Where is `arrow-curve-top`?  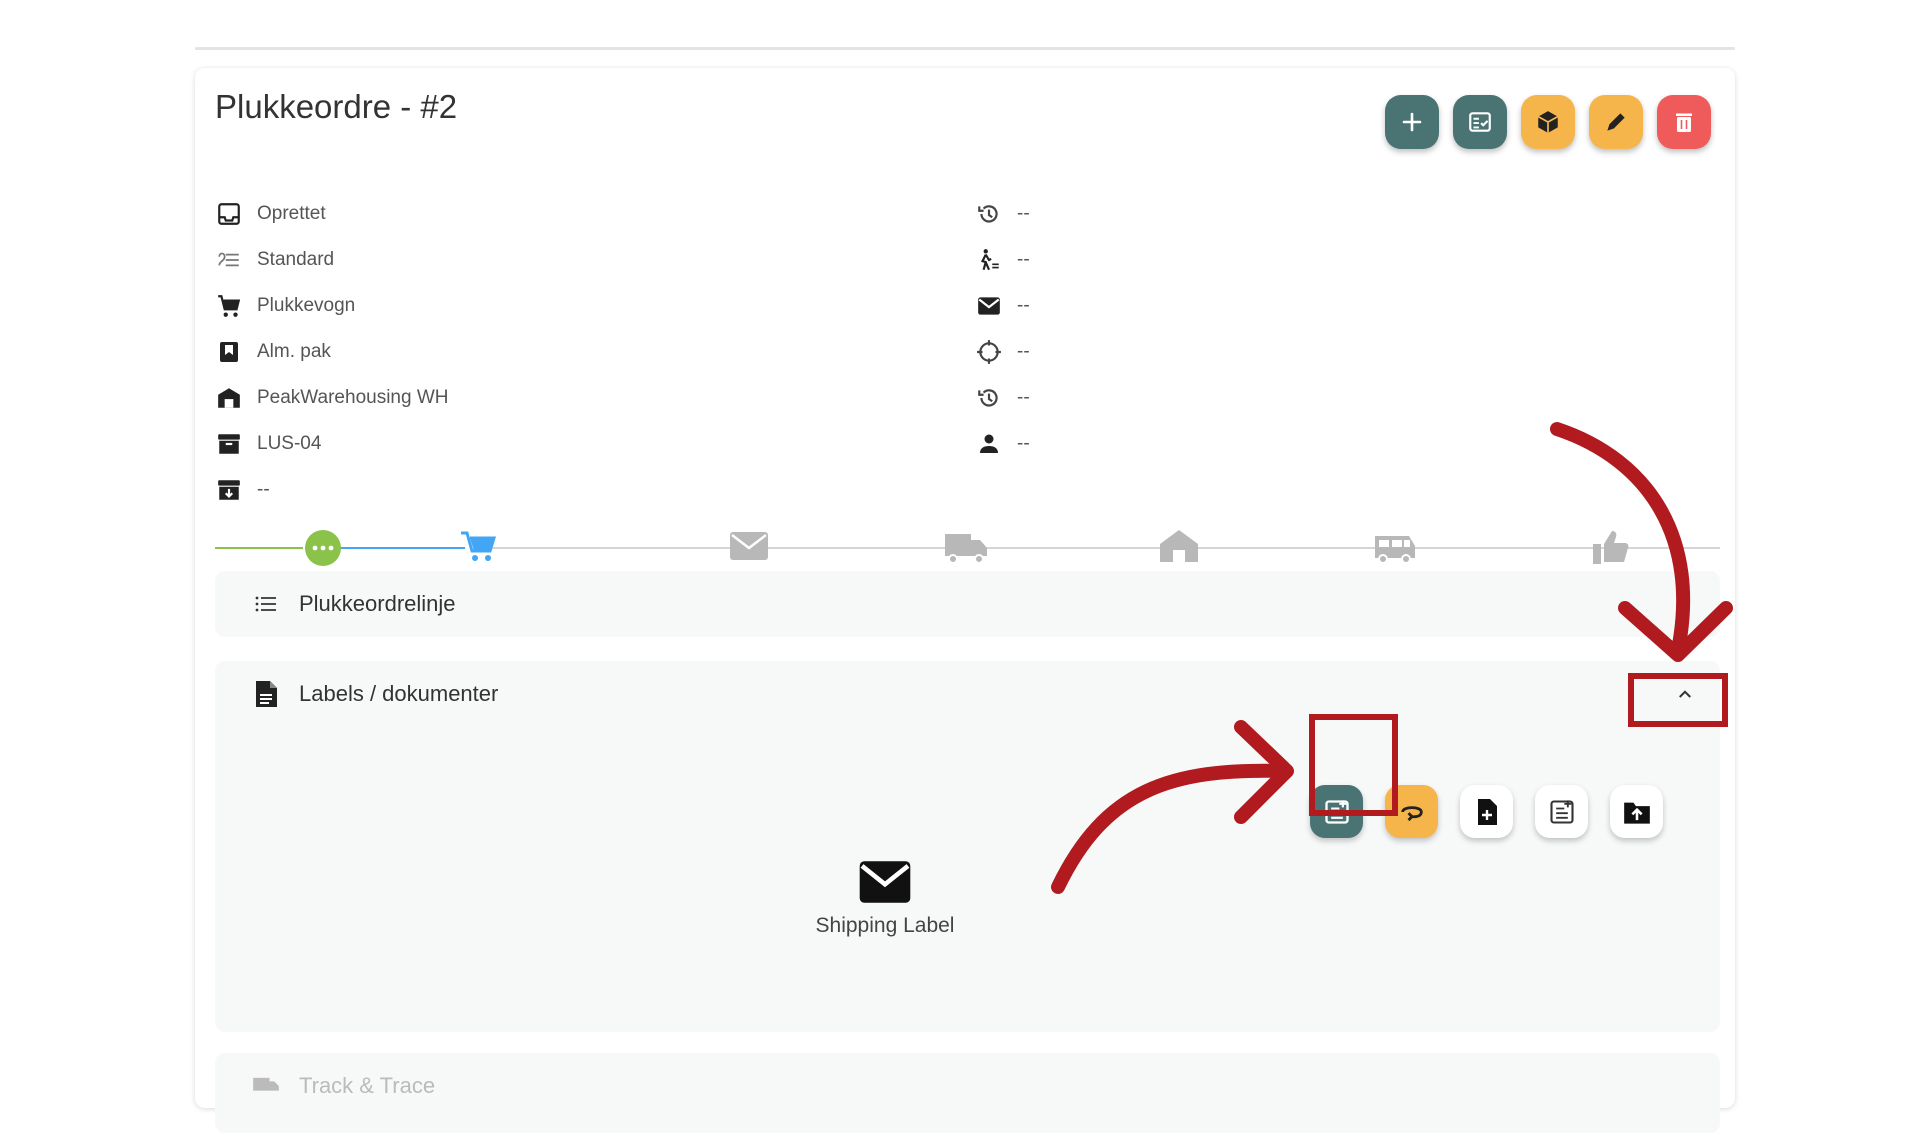 arrow-curve-top is located at coordinates (1620, 539).